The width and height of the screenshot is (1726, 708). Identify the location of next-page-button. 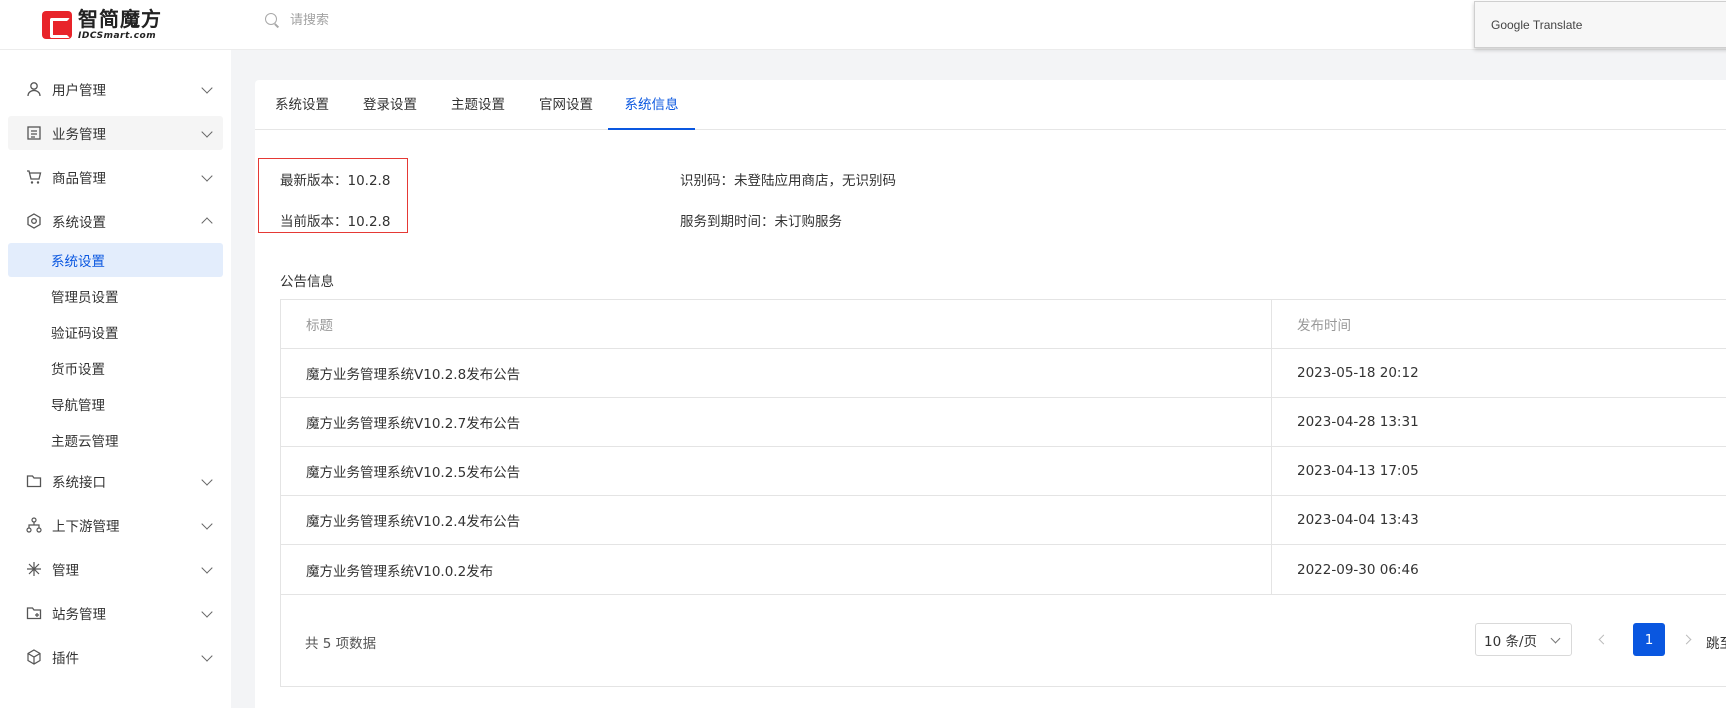
(1688, 639).